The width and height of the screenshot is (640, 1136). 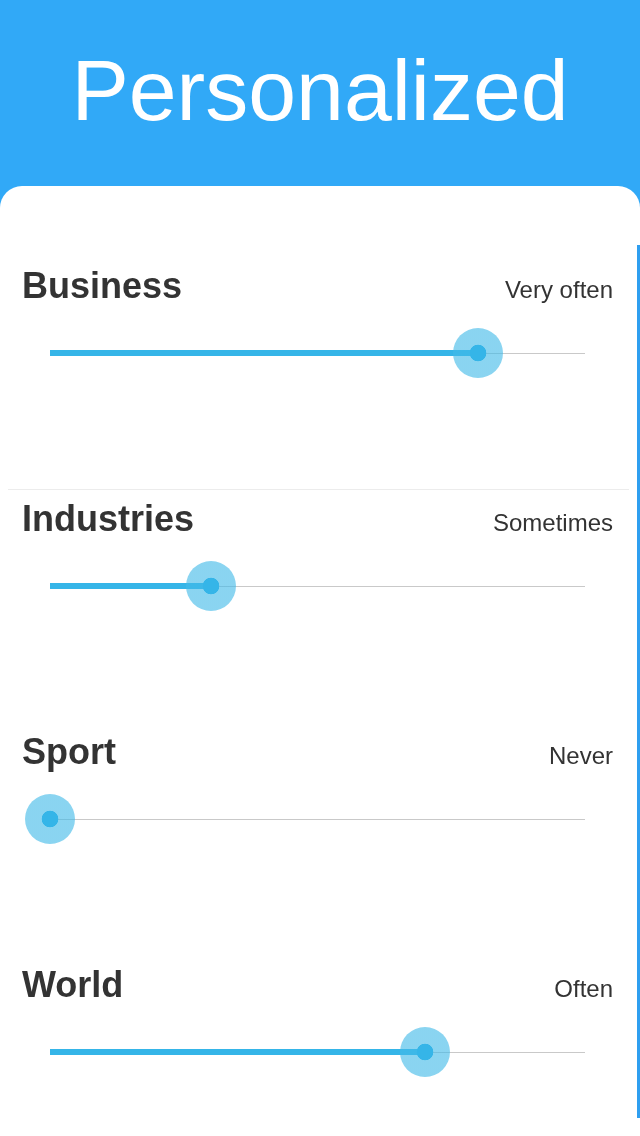 I want to click on page-title: Personalized, so click(x=320, y=90).